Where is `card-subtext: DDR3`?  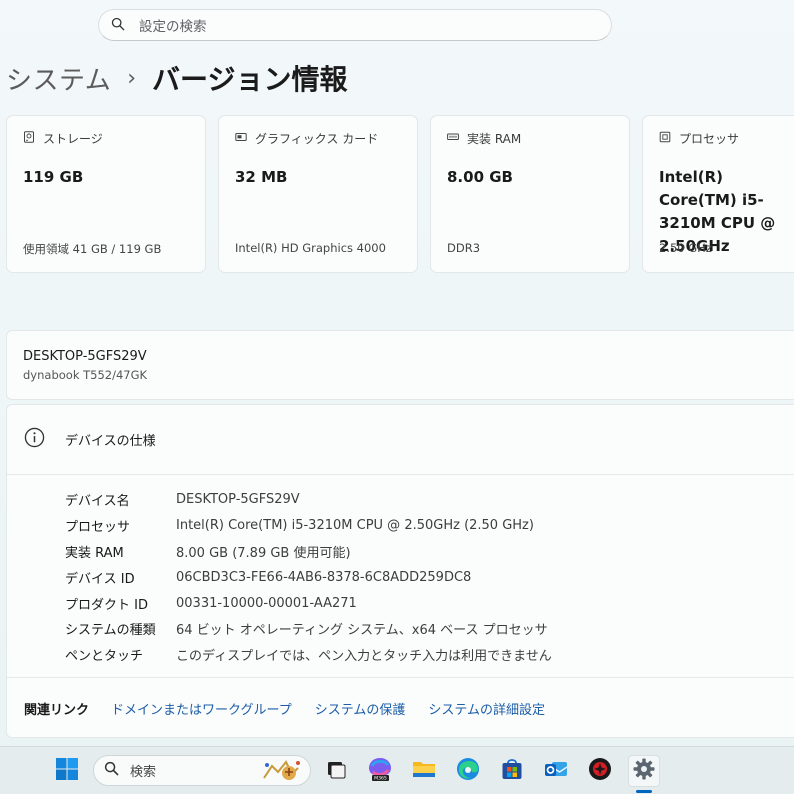
card-subtext: DDR3 is located at coordinates (464, 248).